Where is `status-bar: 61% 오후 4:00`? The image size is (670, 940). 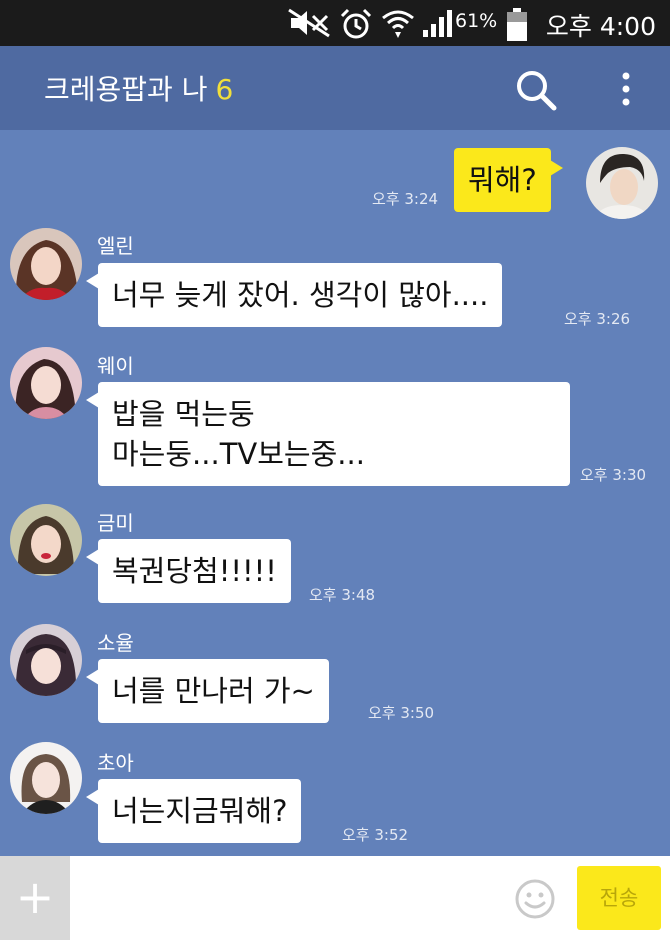 status-bar: 61% 오후 4:00 is located at coordinates (335, 23).